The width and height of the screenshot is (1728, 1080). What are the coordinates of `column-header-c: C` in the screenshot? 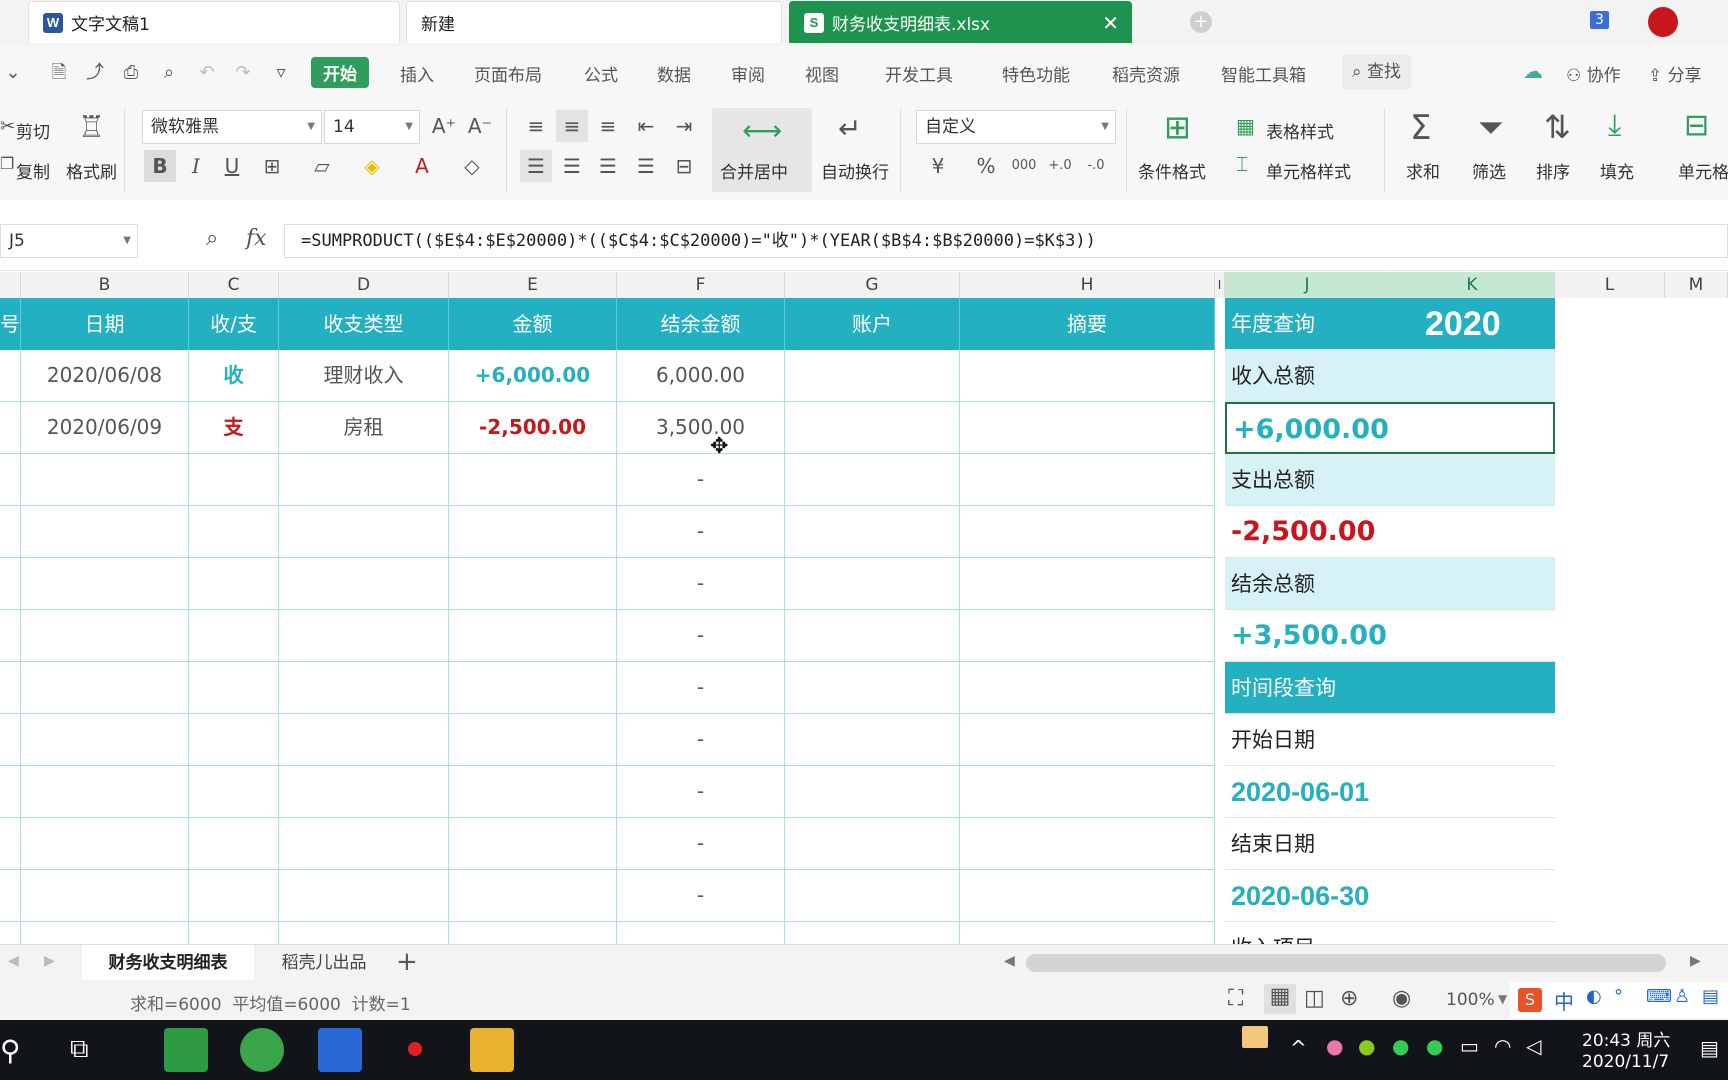 It's located at (234, 285).